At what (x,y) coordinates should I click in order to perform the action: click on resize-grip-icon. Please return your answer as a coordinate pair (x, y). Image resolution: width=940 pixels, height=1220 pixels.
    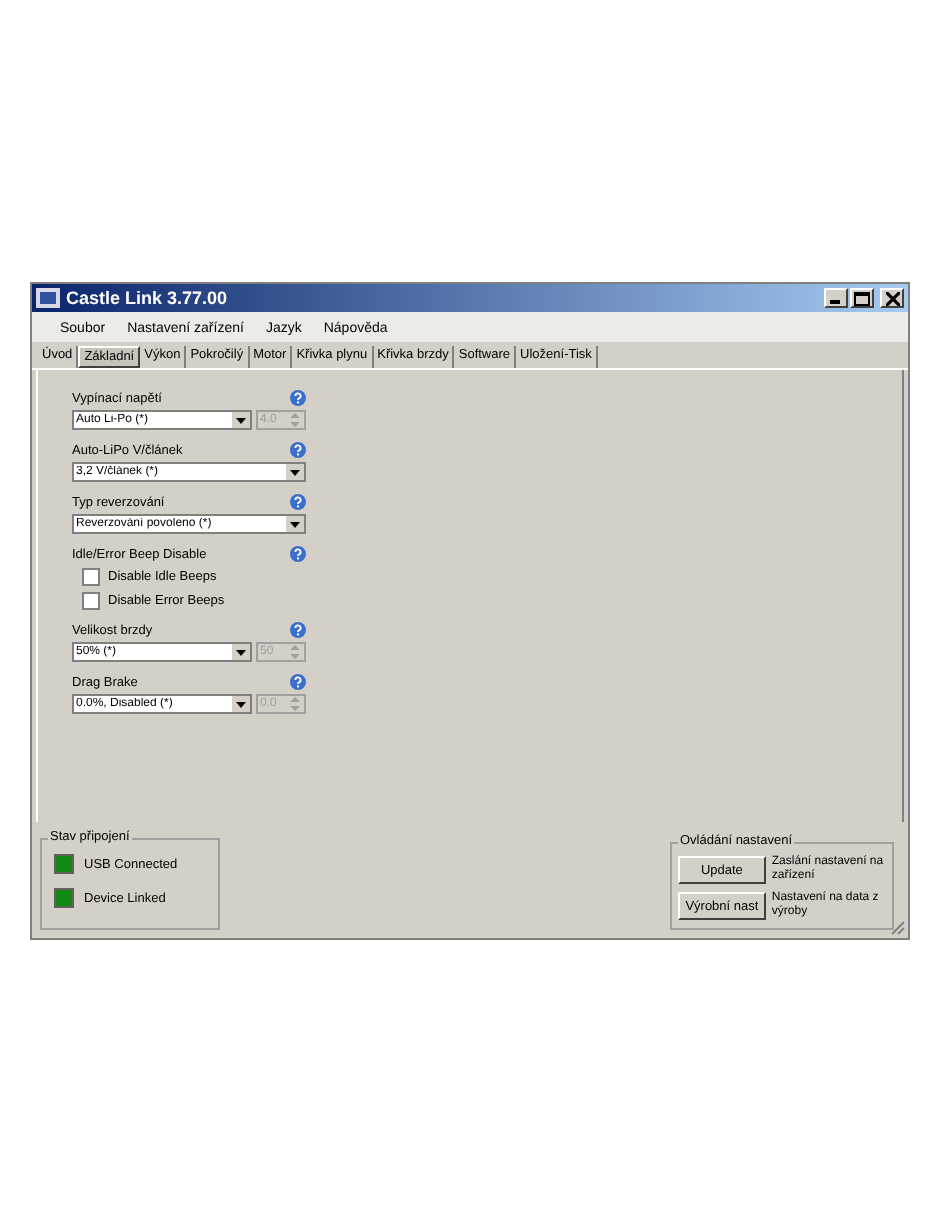
    Looking at the image, I should click on (898, 928).